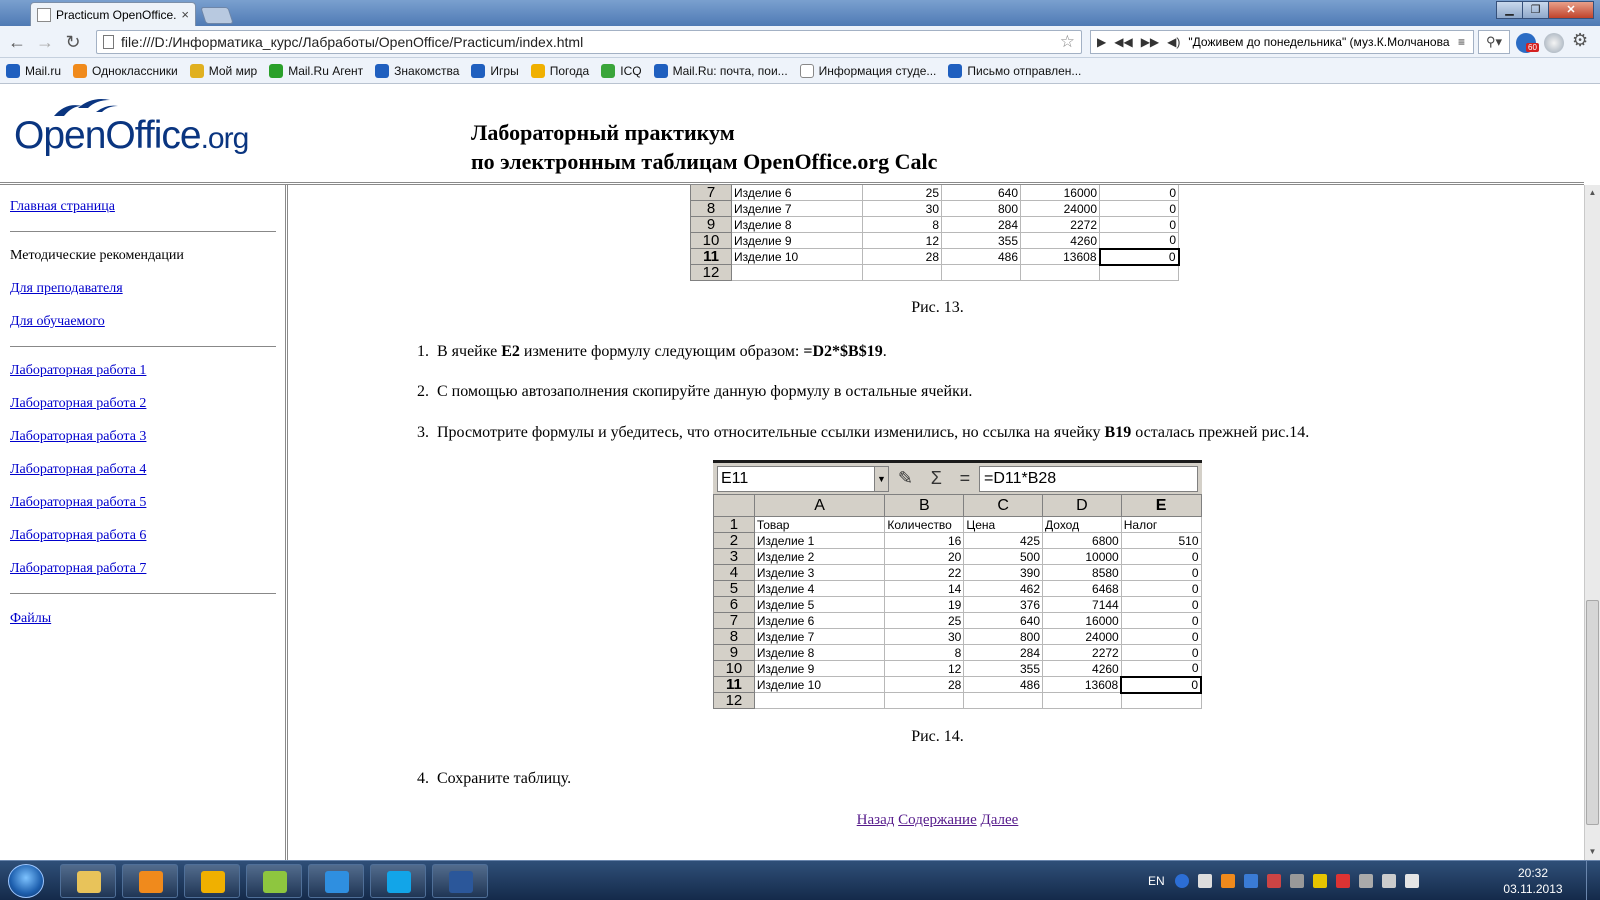 This screenshot has width=1600, height=900. I want to click on sheet-cell: 800, so click(981, 208).